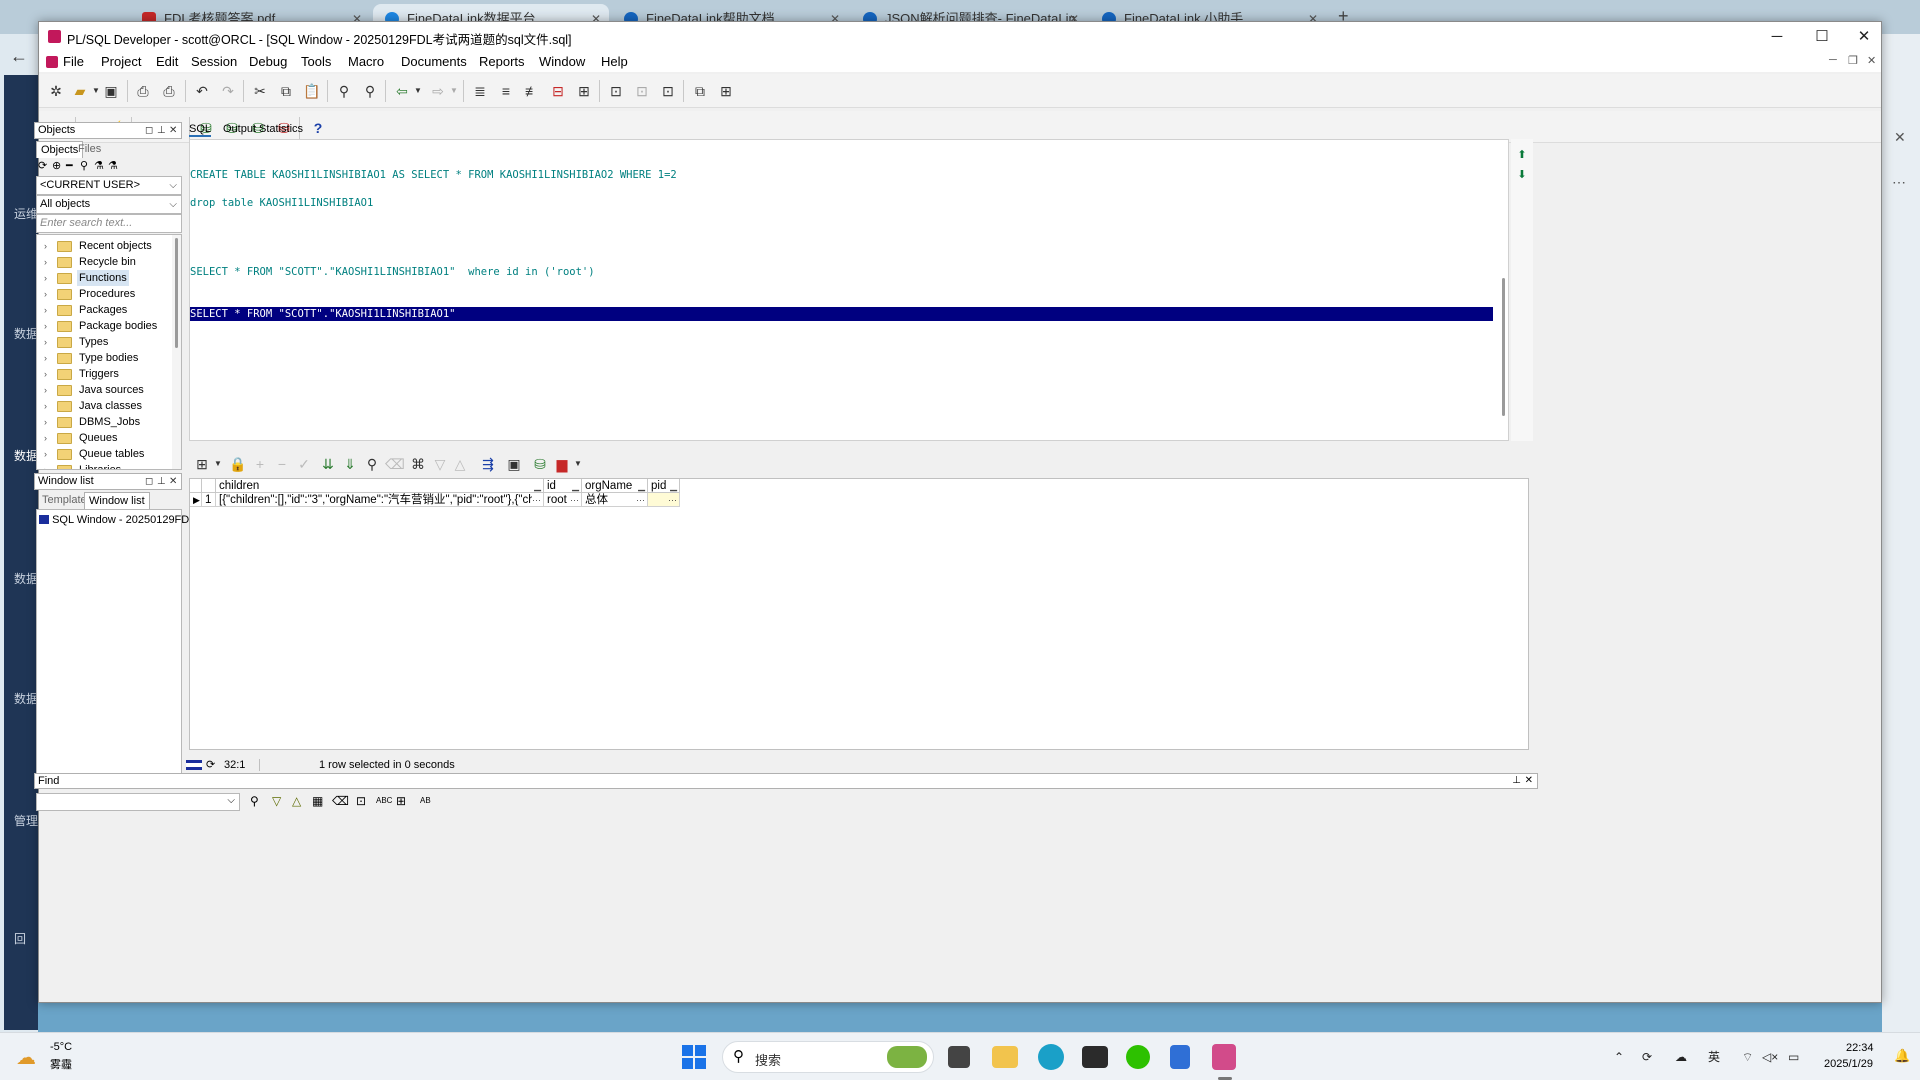 The height and width of the screenshot is (1080, 1920). What do you see at coordinates (694, 1057) in the screenshot?
I see `start-button` at bounding box center [694, 1057].